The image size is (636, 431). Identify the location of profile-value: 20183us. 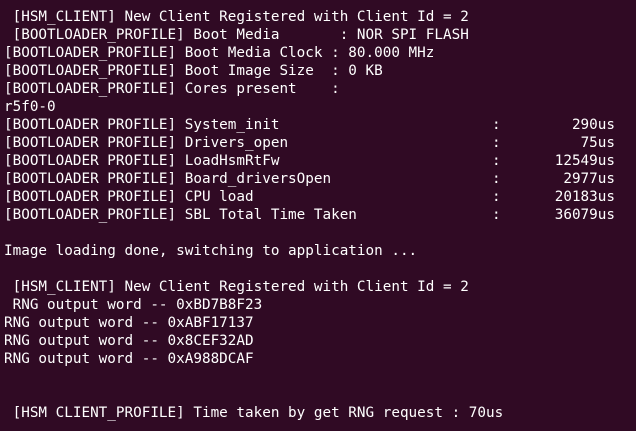
(584, 197).